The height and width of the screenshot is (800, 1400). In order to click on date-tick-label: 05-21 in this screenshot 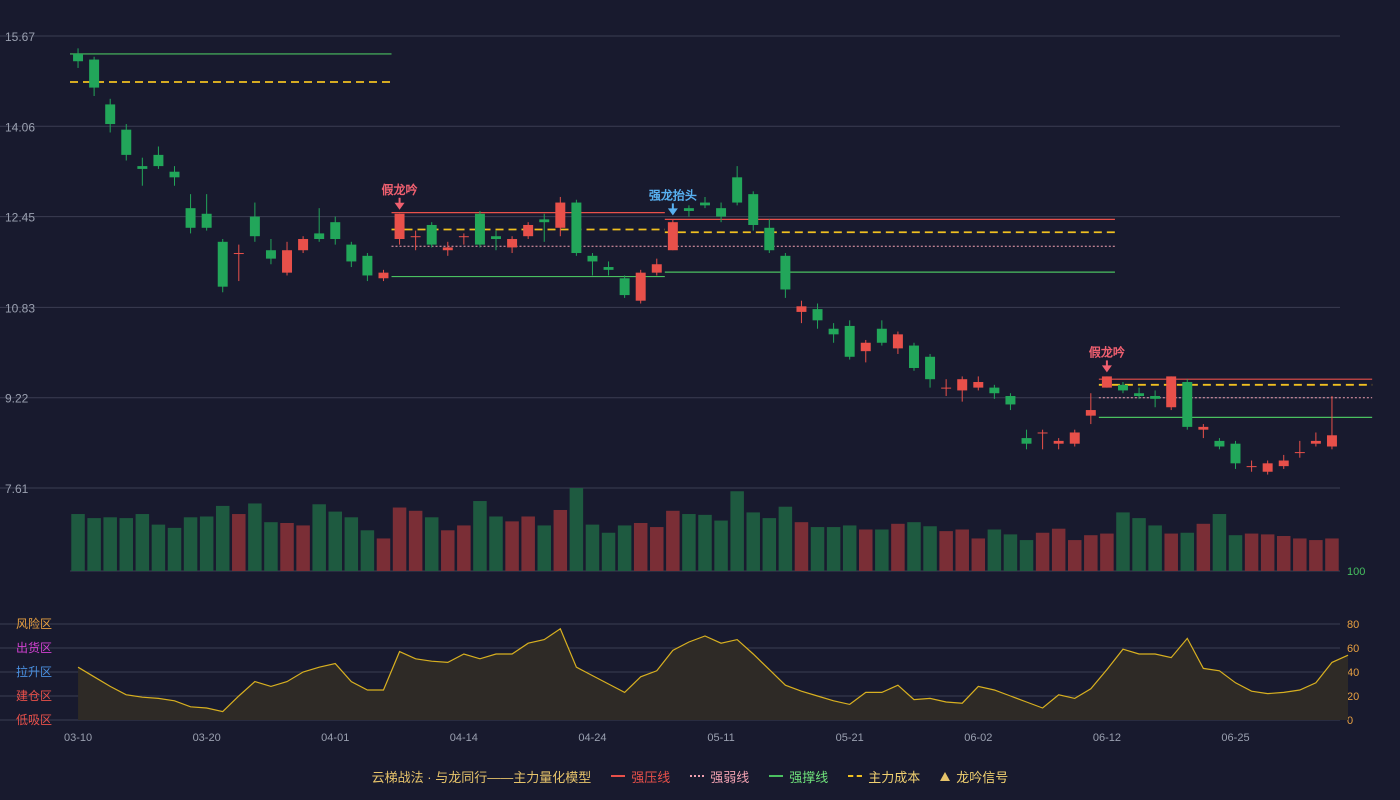, I will do `click(850, 738)`.